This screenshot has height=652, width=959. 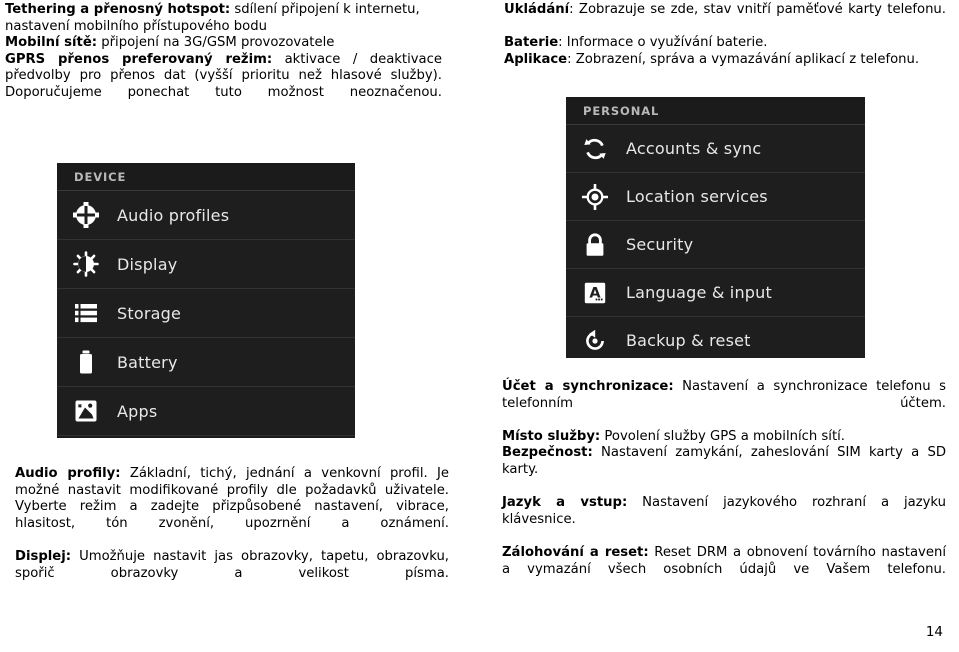 I want to click on settings-row-label: Storage, so click(x=149, y=313).